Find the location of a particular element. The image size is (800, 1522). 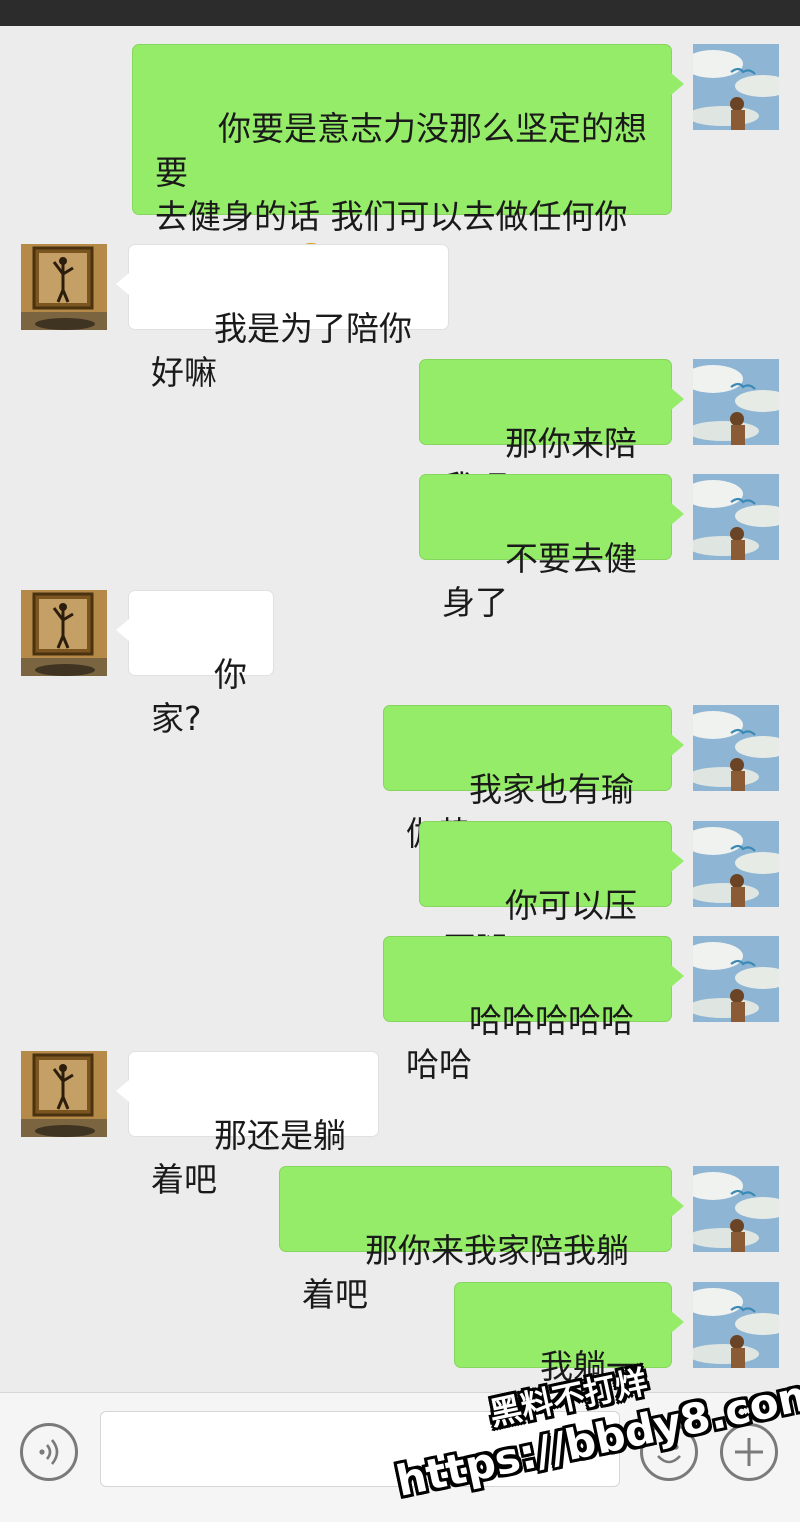

more-options-button is located at coordinates (749, 1452).